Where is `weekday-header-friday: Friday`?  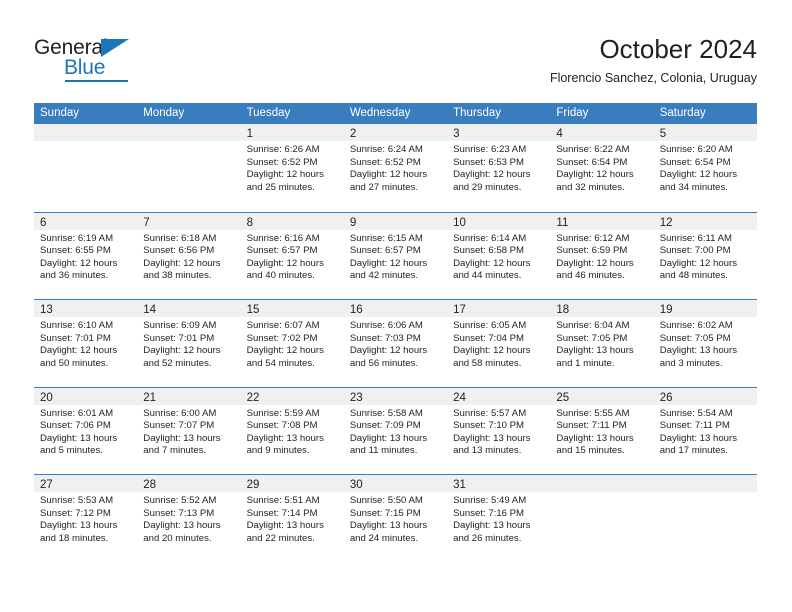
weekday-header-friday: Friday is located at coordinates (572, 113).